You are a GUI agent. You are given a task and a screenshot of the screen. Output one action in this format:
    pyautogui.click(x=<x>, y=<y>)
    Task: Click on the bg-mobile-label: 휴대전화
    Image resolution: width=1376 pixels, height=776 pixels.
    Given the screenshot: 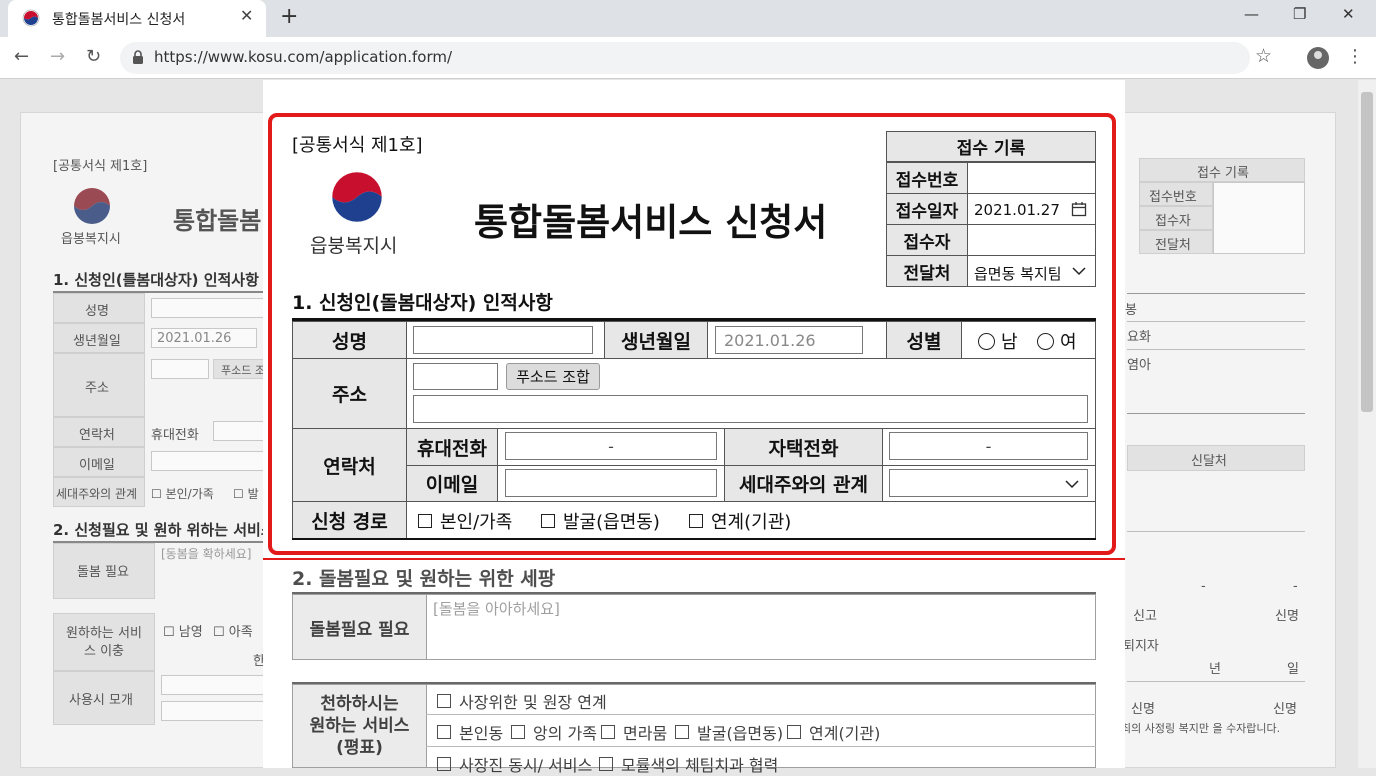 What is the action you would take?
    pyautogui.click(x=175, y=435)
    